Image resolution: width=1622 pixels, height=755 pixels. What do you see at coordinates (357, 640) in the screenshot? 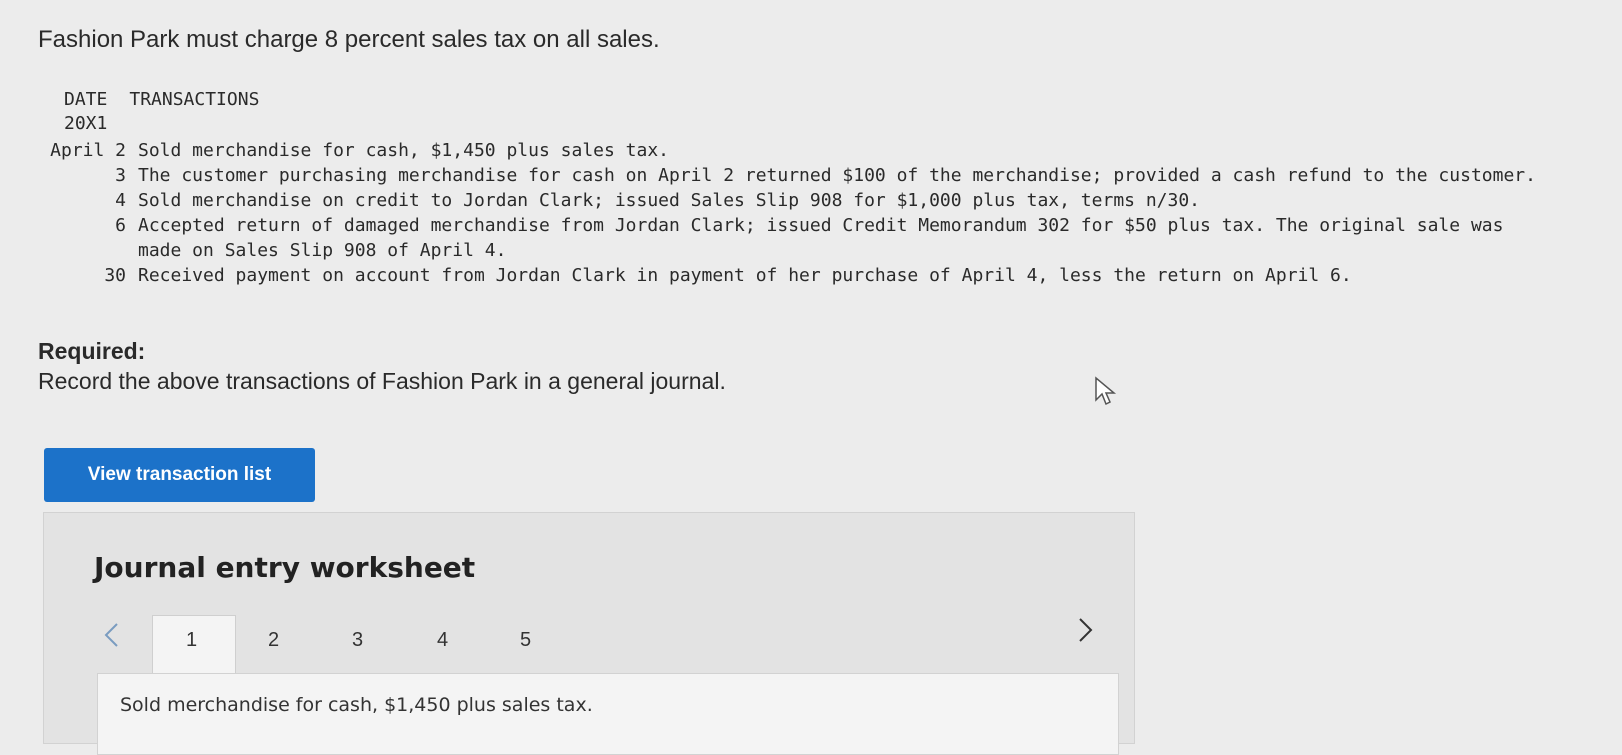
I see `tab-3: 3` at bounding box center [357, 640].